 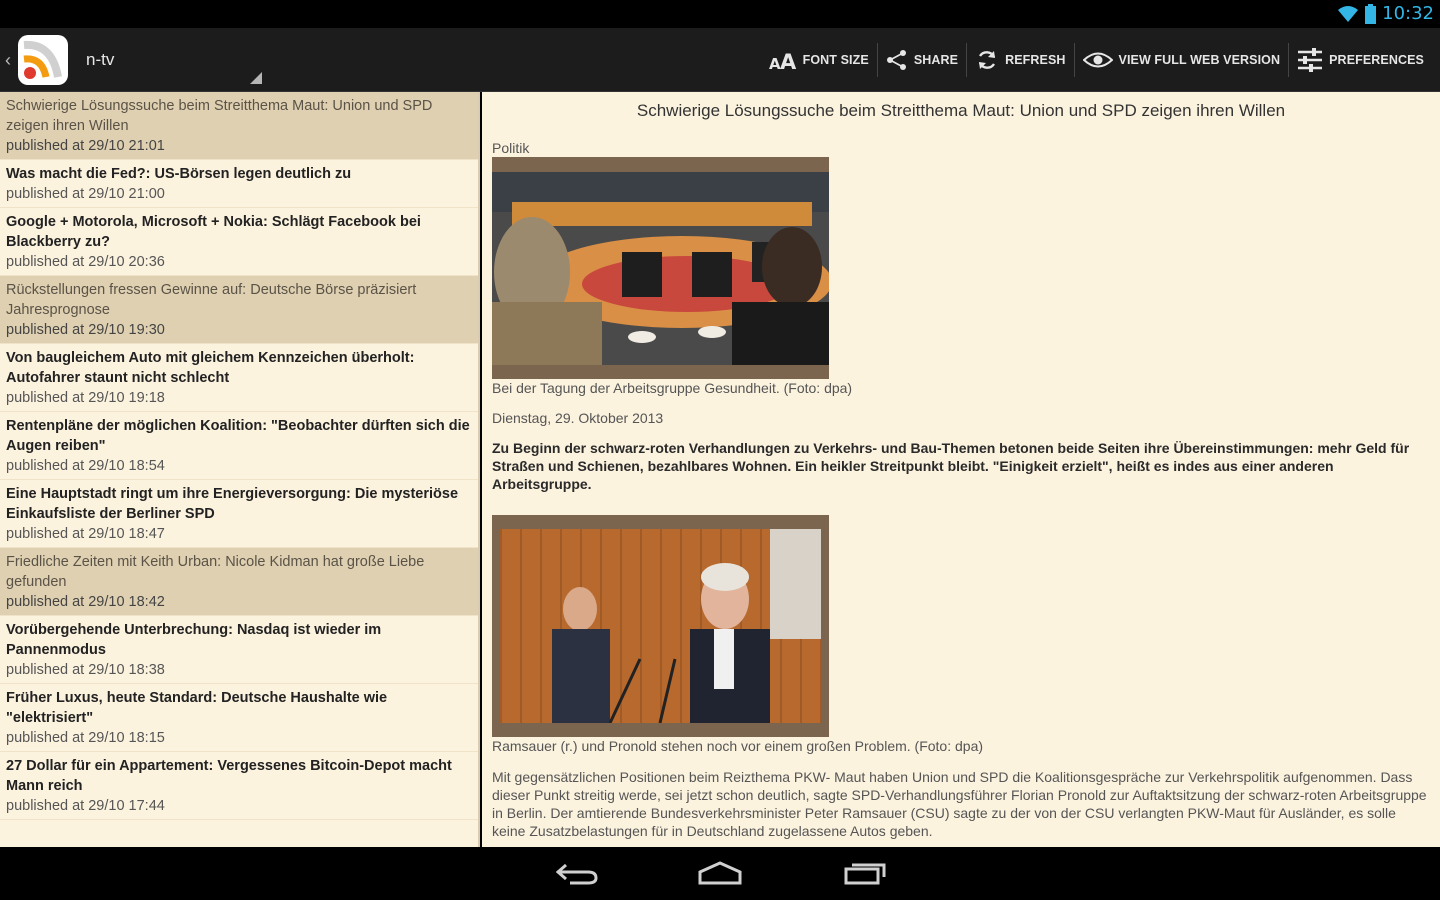 I want to click on press-photo-image, so click(x=660, y=626).